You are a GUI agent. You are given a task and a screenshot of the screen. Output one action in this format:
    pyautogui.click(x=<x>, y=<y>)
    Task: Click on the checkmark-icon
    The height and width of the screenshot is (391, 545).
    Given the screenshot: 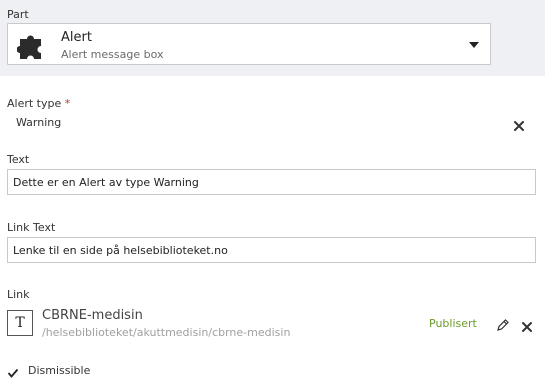 What is the action you would take?
    pyautogui.click(x=13, y=373)
    